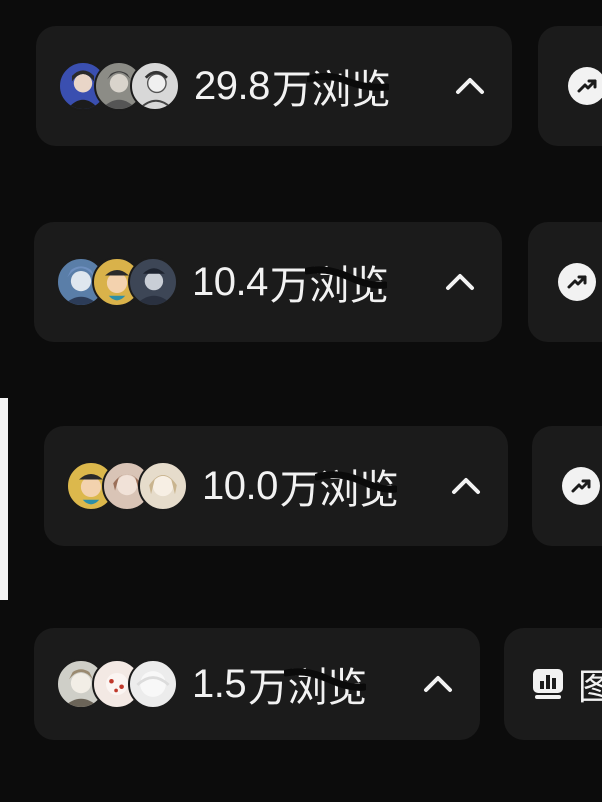 The image size is (602, 802). Describe the element at coordinates (240, 485) in the screenshot. I see `view-count-number: 10.0` at that location.